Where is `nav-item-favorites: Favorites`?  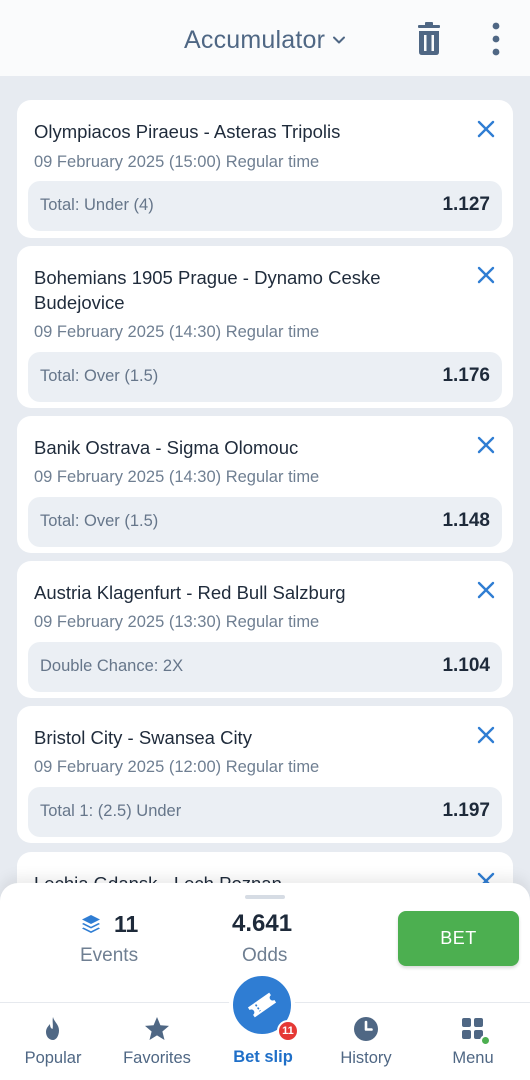
nav-item-favorites: Favorites is located at coordinates (157, 1041).